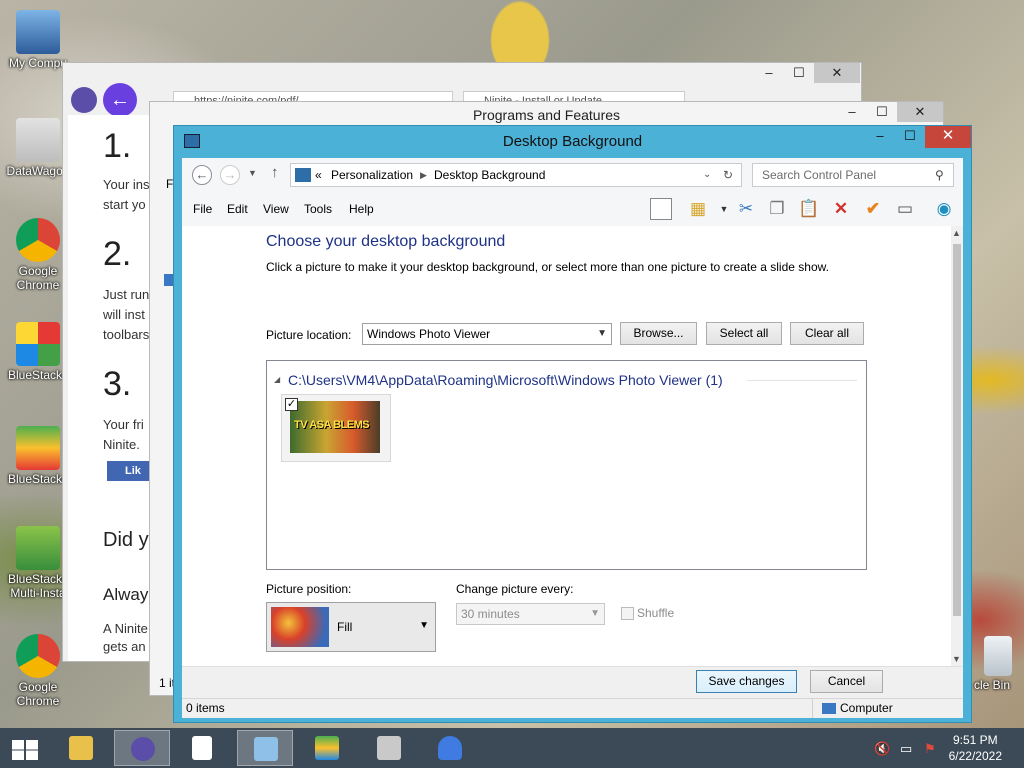 This screenshot has height=768, width=1024. Describe the element at coordinates (882, 749) in the screenshot. I see `volume-muted-icon: 🔇` at that location.